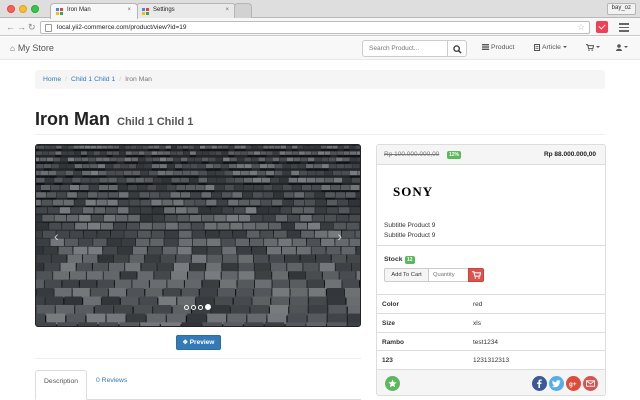 The height and width of the screenshot is (400, 640). Describe the element at coordinates (138, 79) in the screenshot. I see `breadcrumb-current: Iron Man` at that location.